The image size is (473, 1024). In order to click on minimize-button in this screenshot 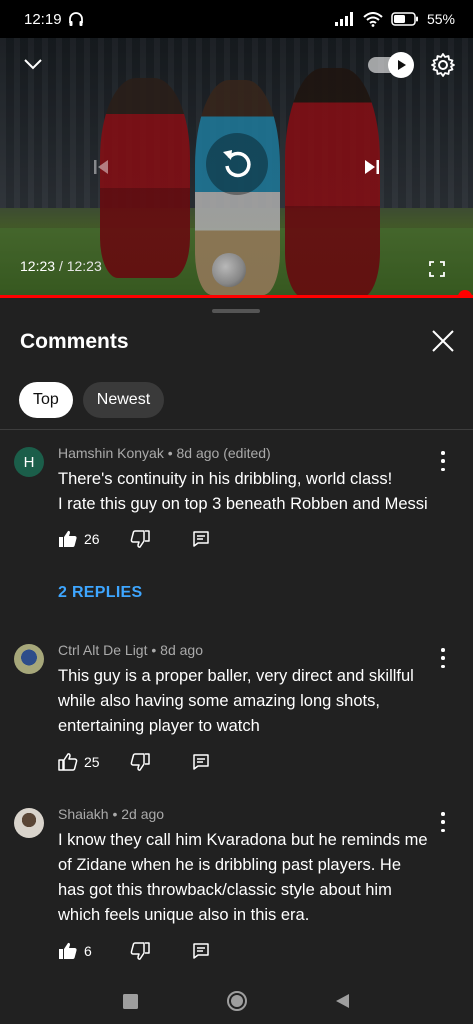, I will do `click(33, 64)`.